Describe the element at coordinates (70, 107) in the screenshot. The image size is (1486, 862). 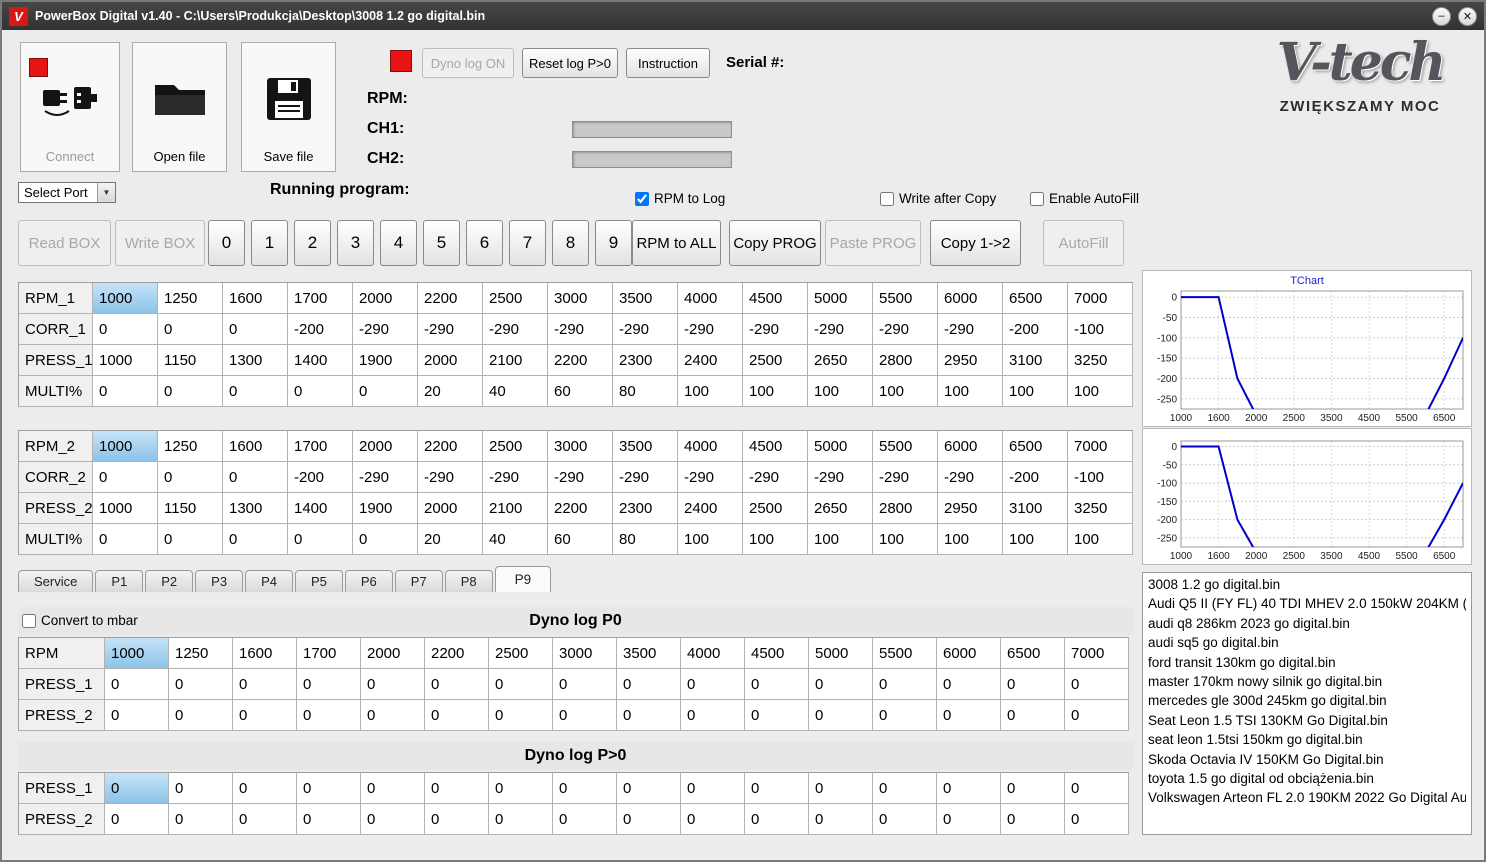
I see `connect-button: Connect` at that location.